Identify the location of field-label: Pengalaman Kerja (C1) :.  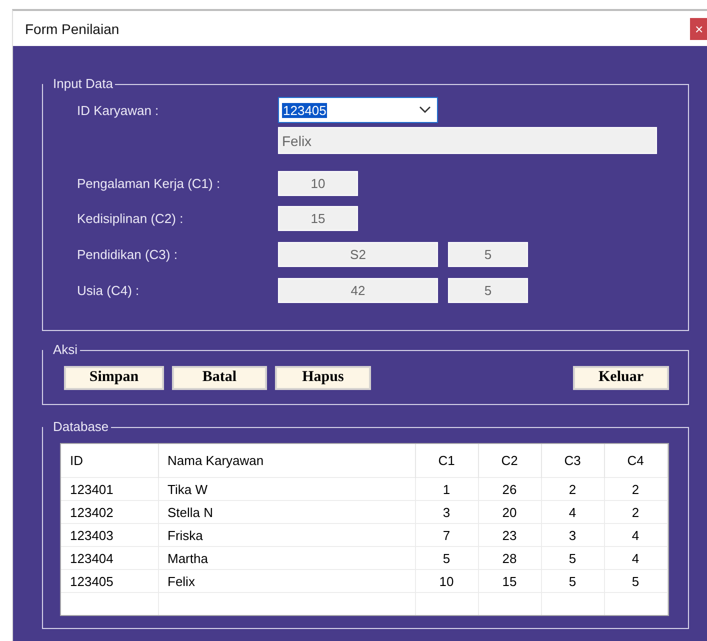
(149, 183).